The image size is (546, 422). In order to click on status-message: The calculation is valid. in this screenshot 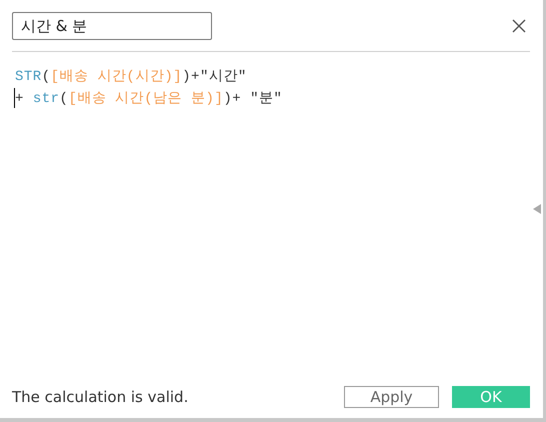, I will do `click(101, 397)`.